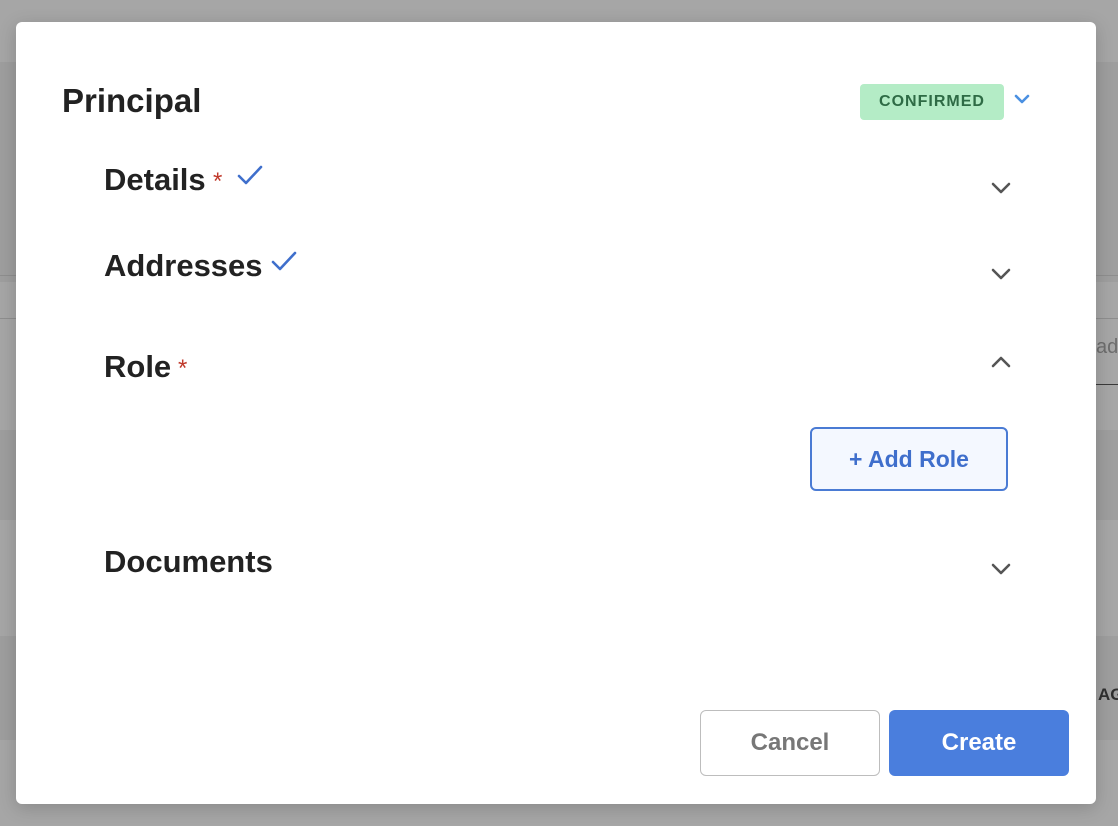  Describe the element at coordinates (979, 743) in the screenshot. I see `create-button: Create` at that location.